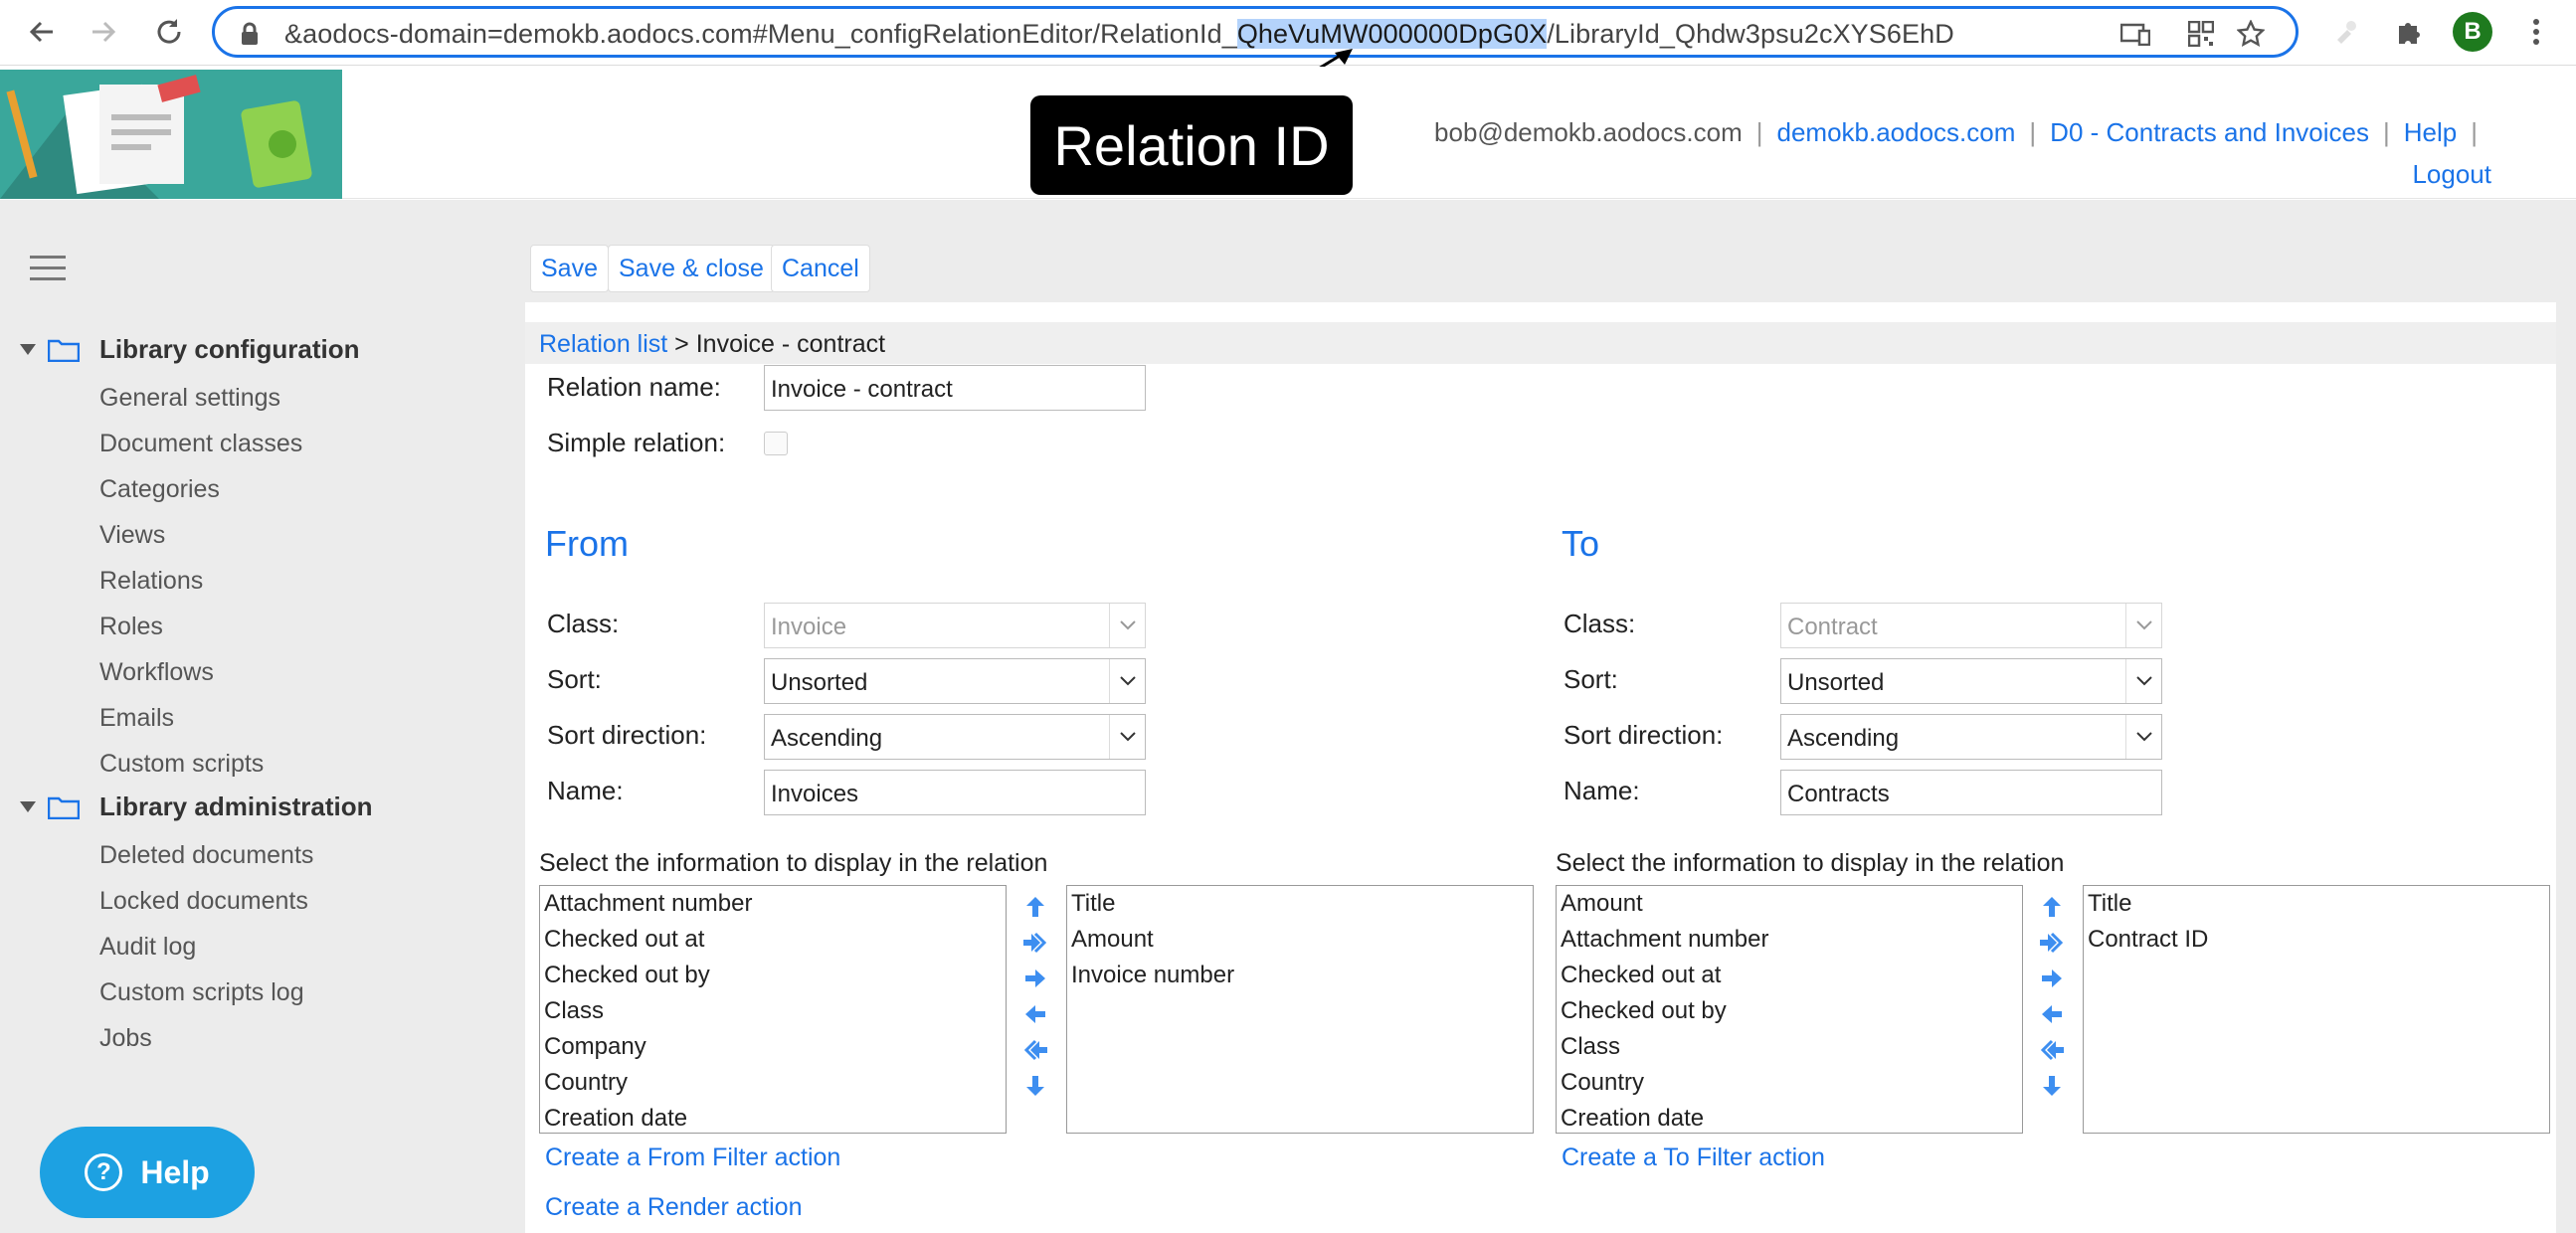 The image size is (2576, 1233). I want to click on domain-link: demokb.aodocs.com, so click(1896, 132).